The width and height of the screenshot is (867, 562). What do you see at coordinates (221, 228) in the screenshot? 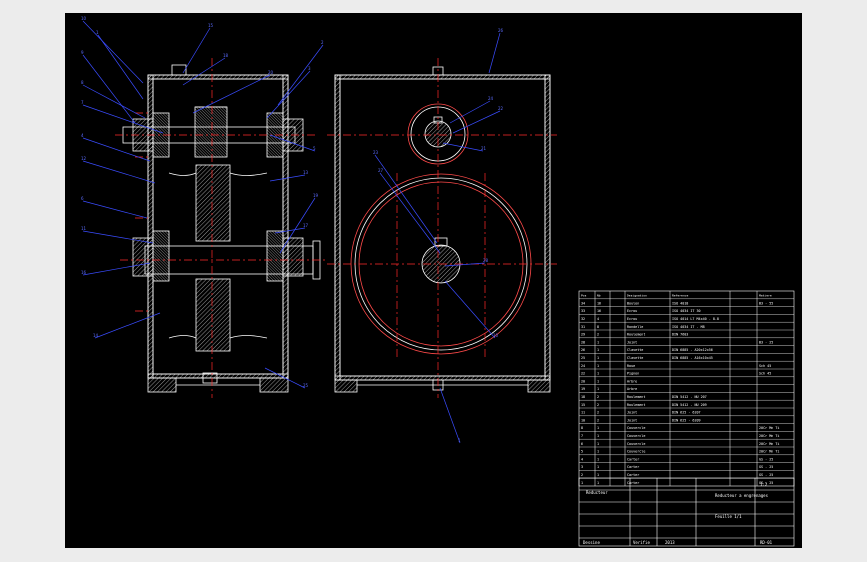
I see `section-view` at bounding box center [221, 228].